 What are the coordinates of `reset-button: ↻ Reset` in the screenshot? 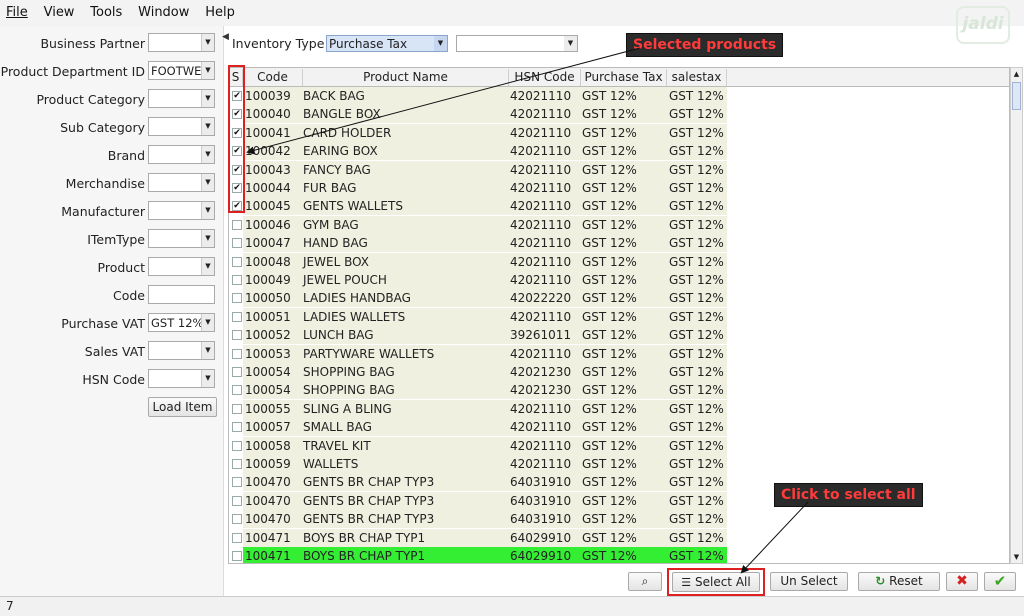 It's located at (899, 581).